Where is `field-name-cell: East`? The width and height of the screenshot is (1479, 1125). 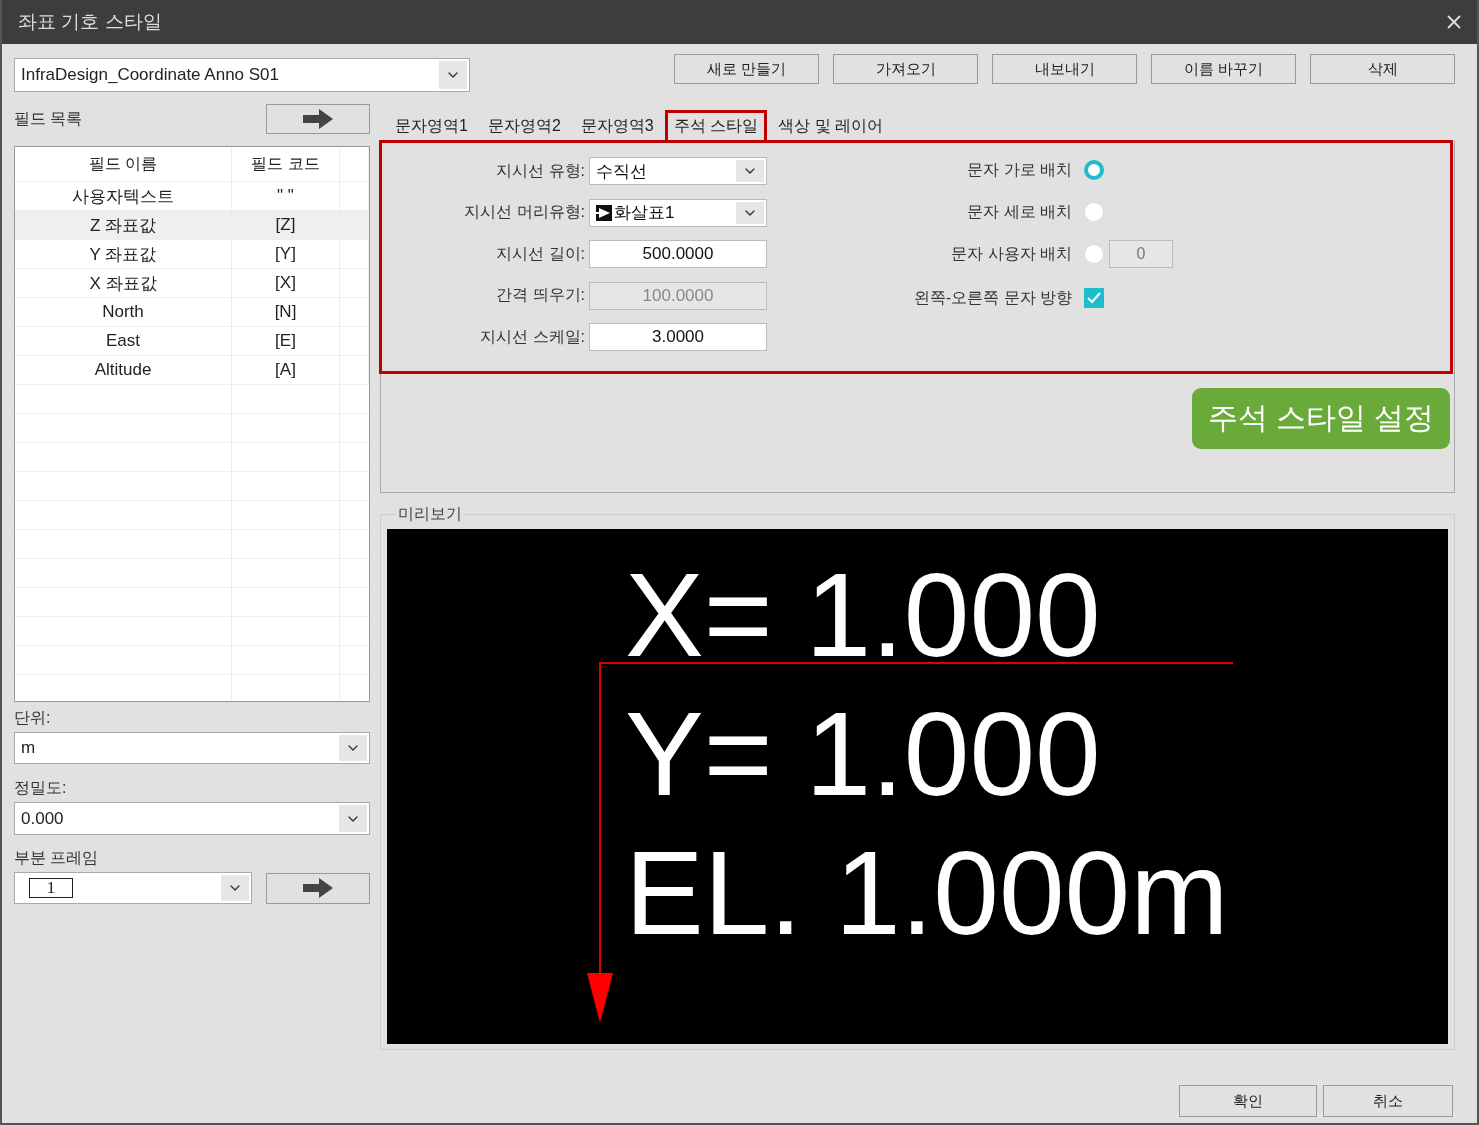
field-name-cell: East is located at coordinates (123, 341).